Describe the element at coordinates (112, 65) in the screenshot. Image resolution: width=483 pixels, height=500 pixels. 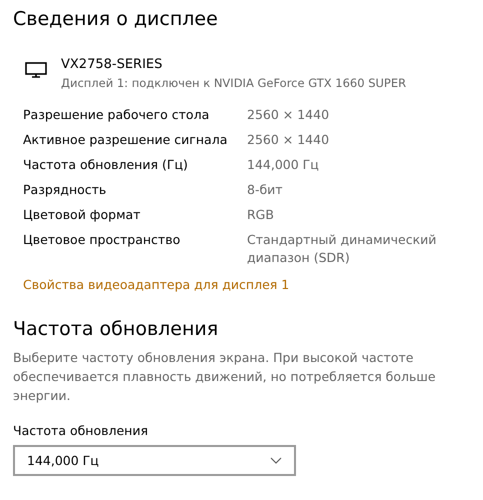
I see `display-name: VX2758-SERIES` at that location.